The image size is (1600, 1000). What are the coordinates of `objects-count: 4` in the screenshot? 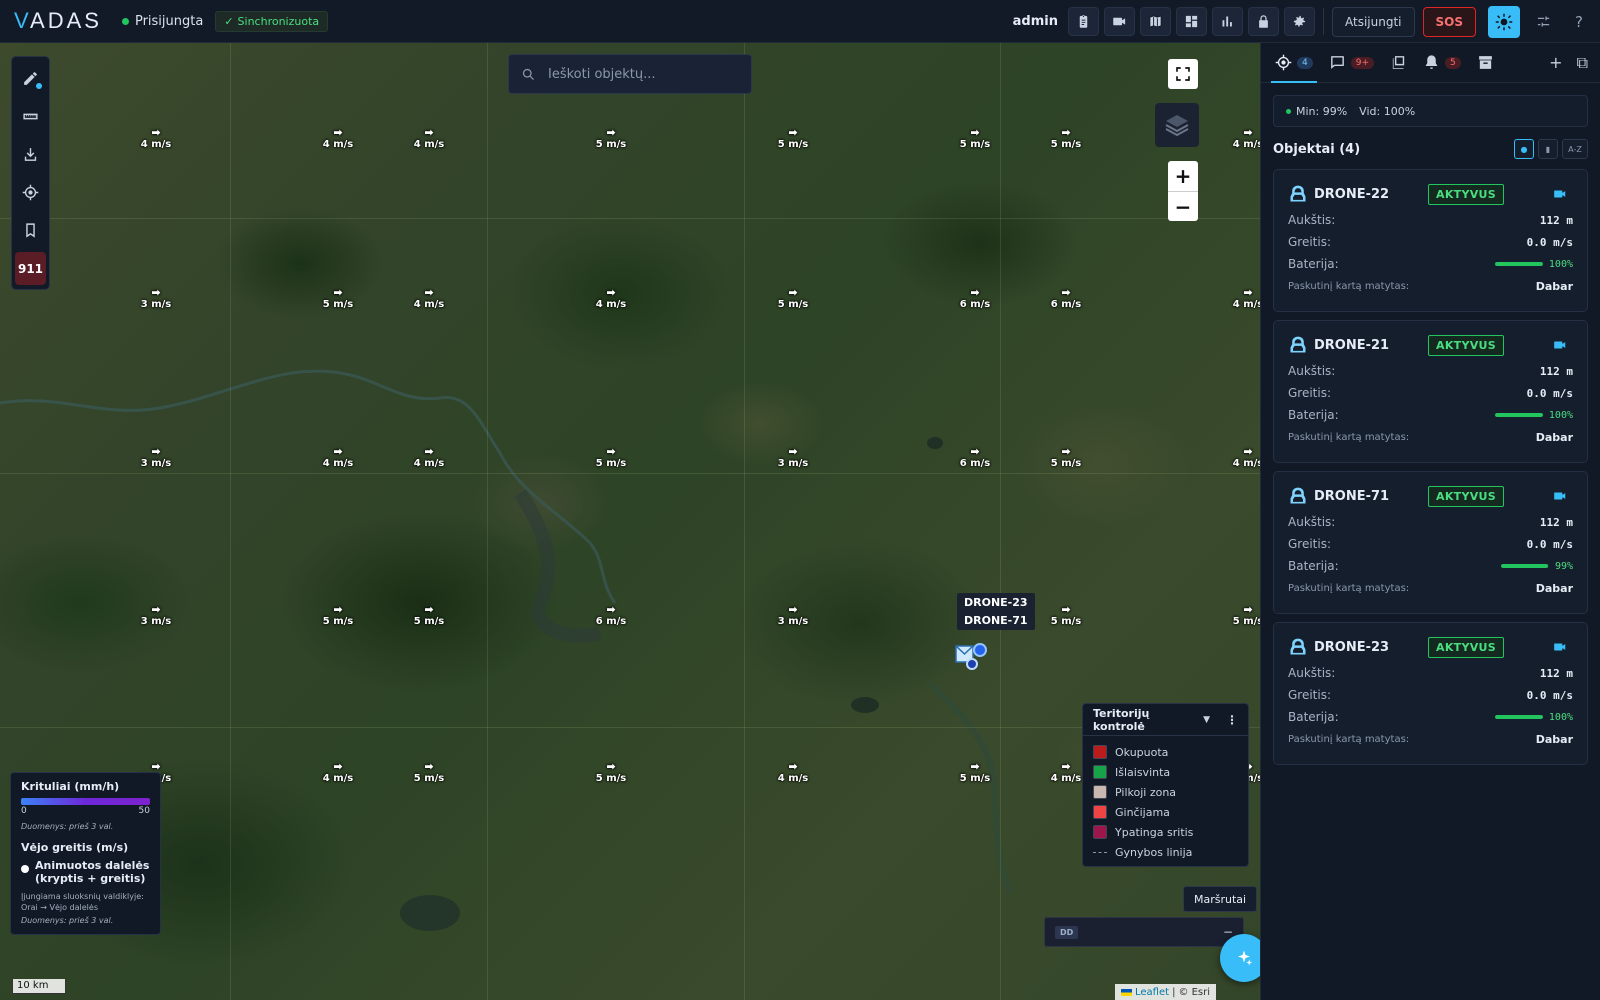 It's located at (1305, 62).